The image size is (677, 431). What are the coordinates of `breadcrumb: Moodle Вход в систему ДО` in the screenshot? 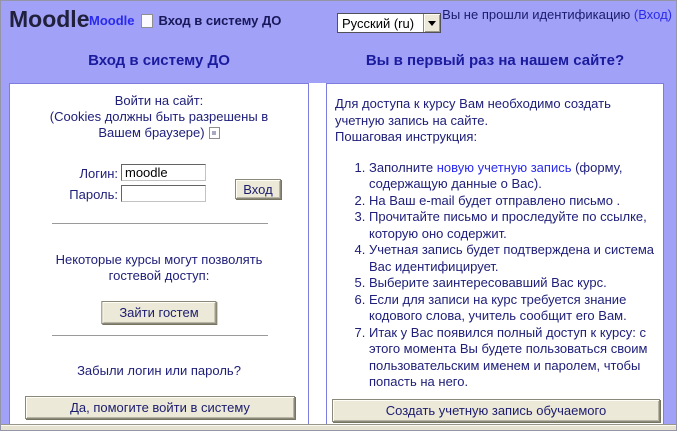 It's located at (185, 20).